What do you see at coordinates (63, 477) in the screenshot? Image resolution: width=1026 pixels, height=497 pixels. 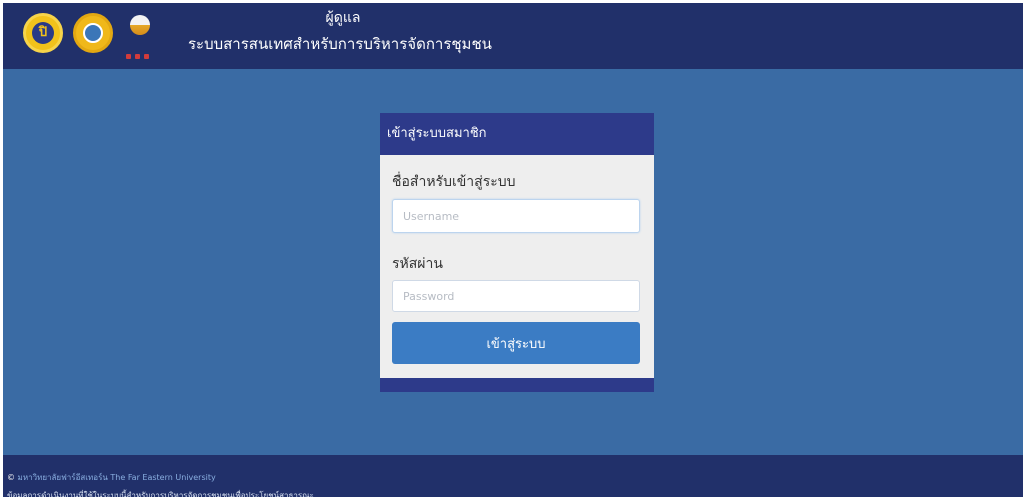 I see `footer-university-th: มหาวิทยาลัยฟาร์อีสเทอร์น` at bounding box center [63, 477].